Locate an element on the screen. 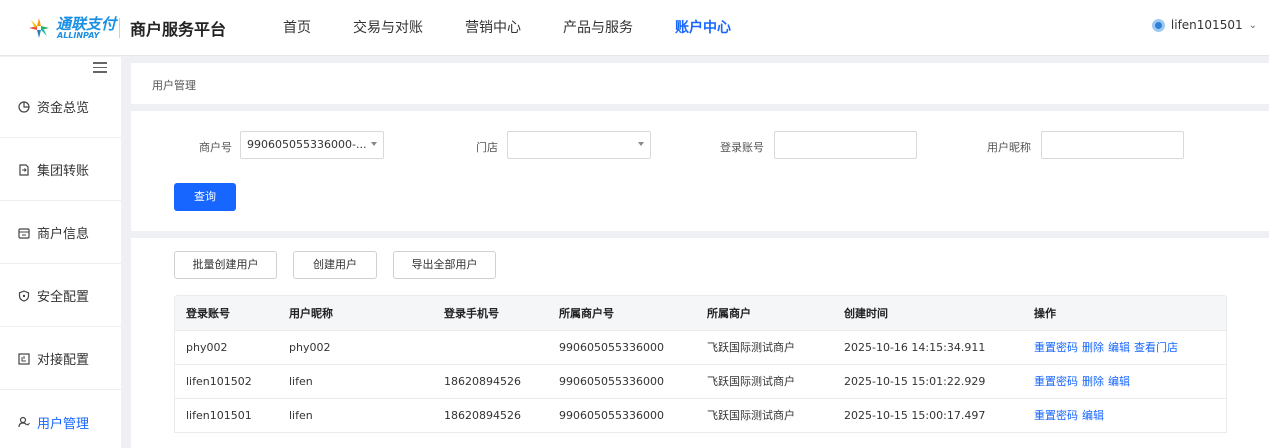  sidebar-item-integration: 对接配置 is located at coordinates (60, 359).